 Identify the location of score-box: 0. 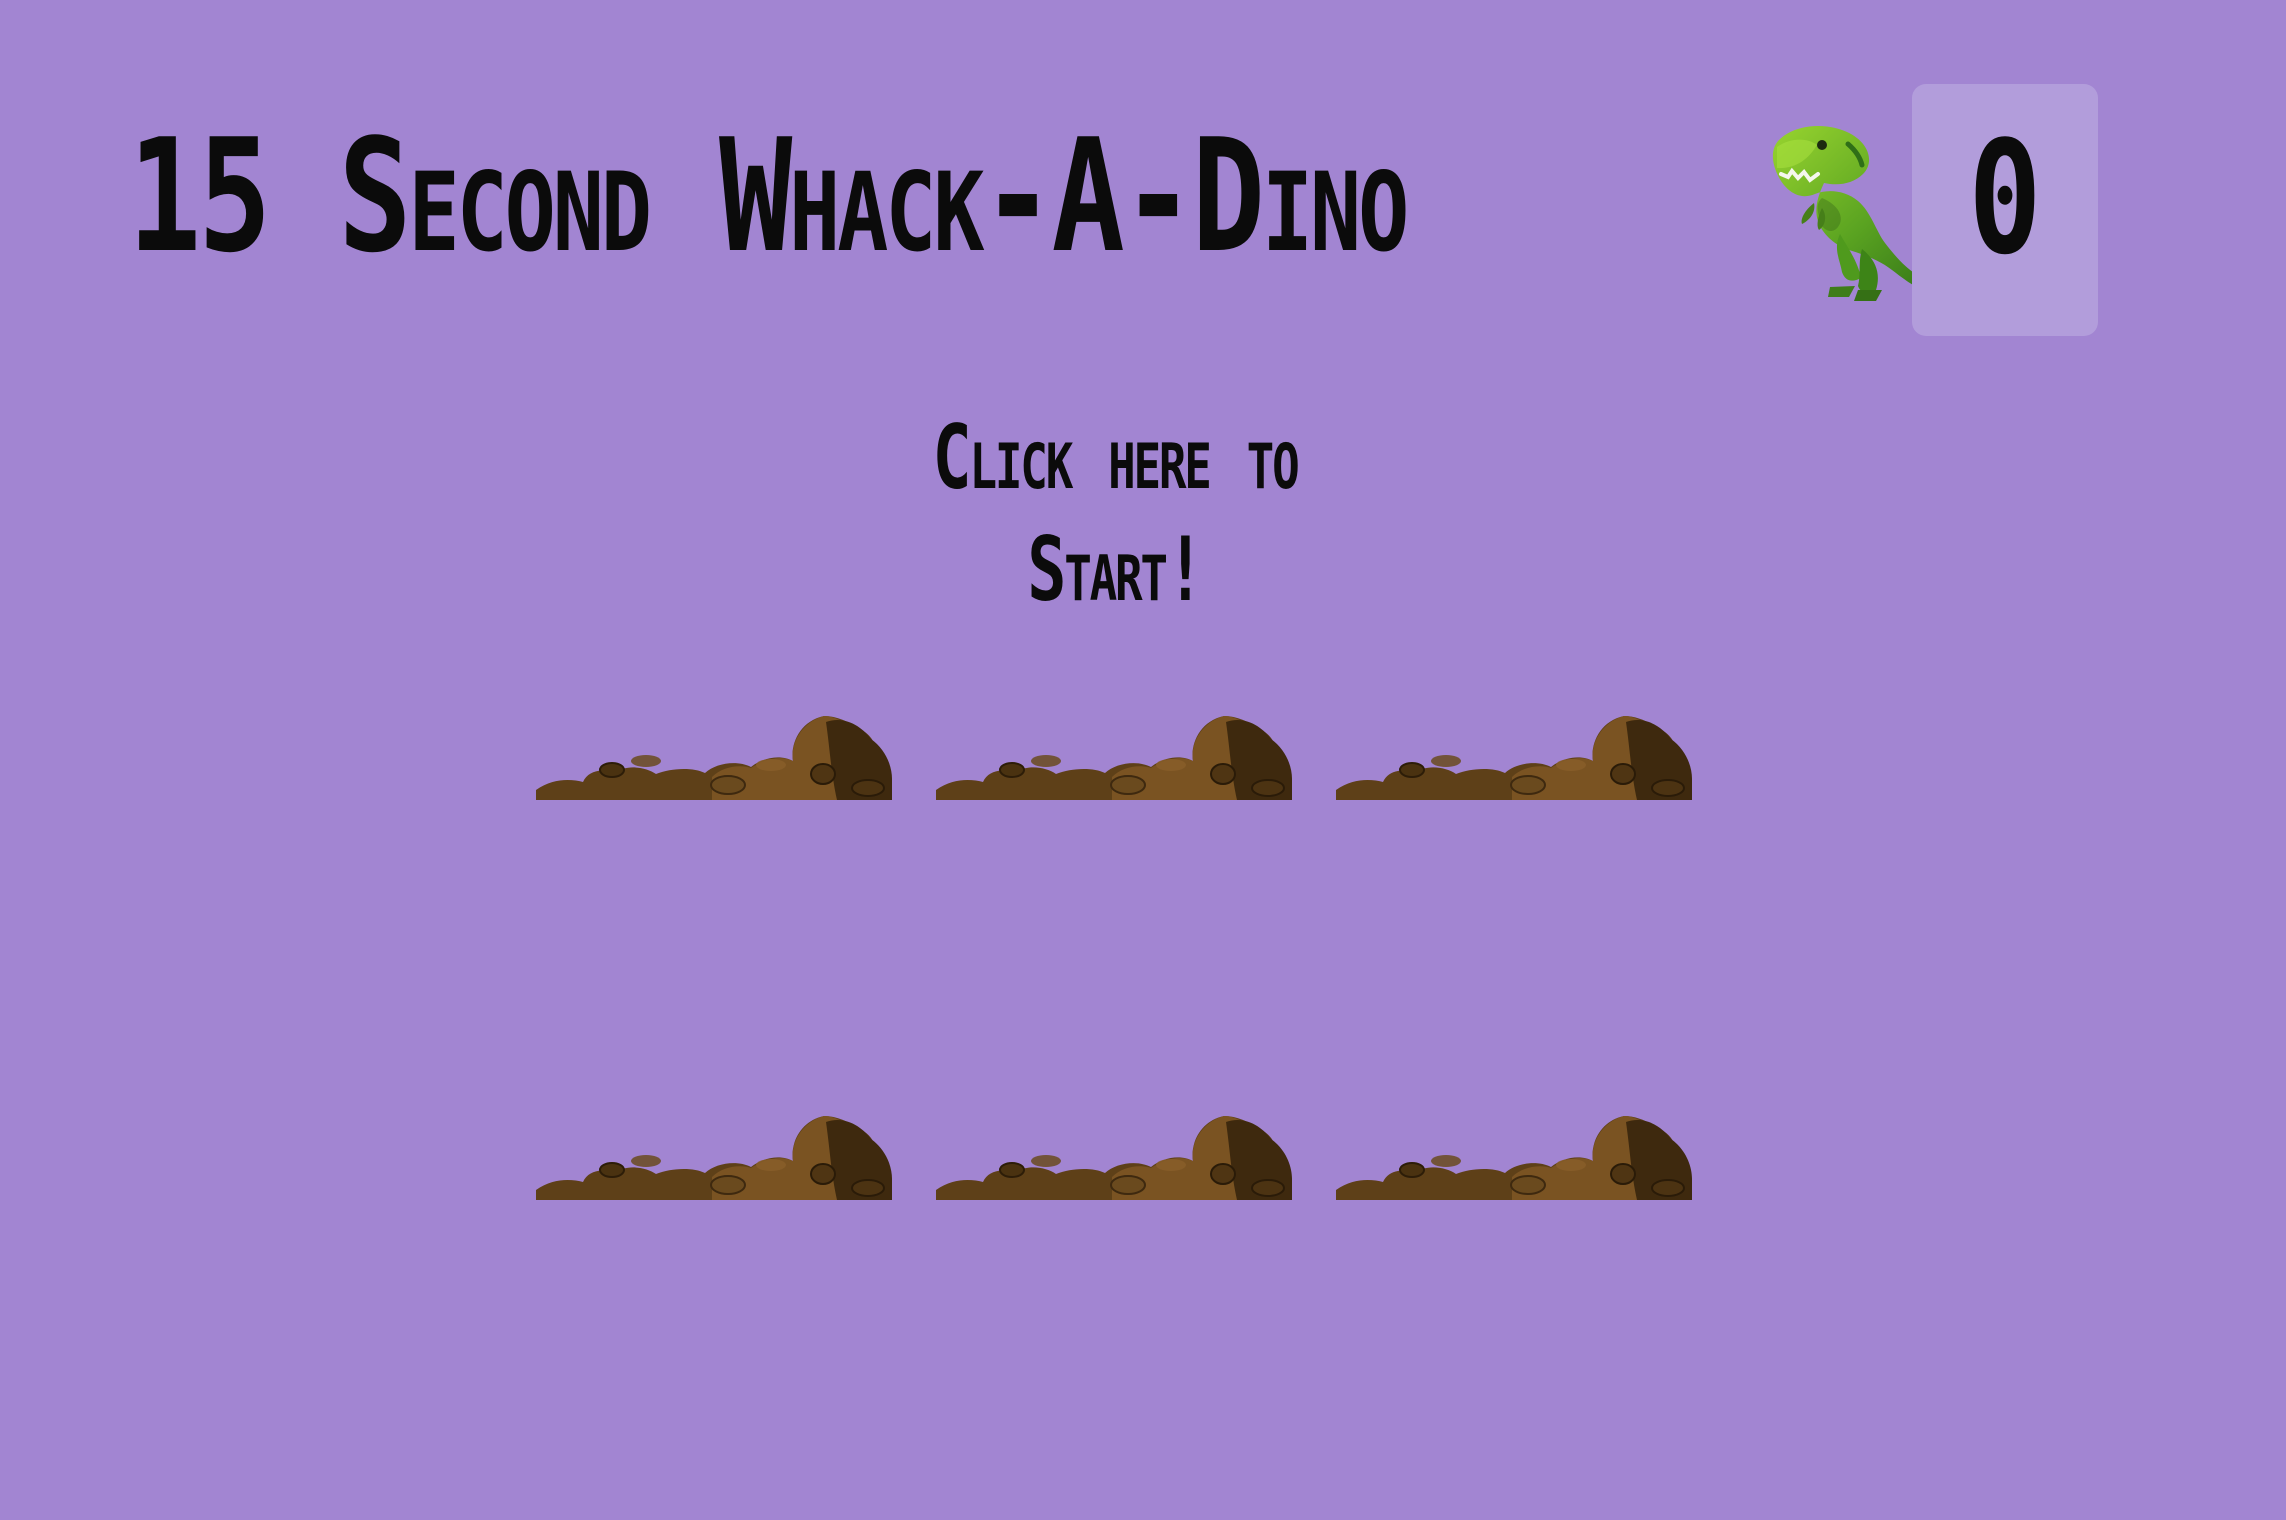
(2005, 210).